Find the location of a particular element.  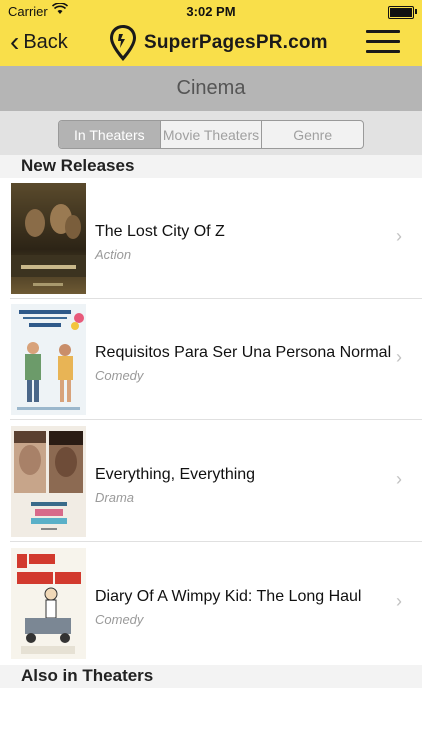

clock-time: 3:02 PM is located at coordinates (211, 11).